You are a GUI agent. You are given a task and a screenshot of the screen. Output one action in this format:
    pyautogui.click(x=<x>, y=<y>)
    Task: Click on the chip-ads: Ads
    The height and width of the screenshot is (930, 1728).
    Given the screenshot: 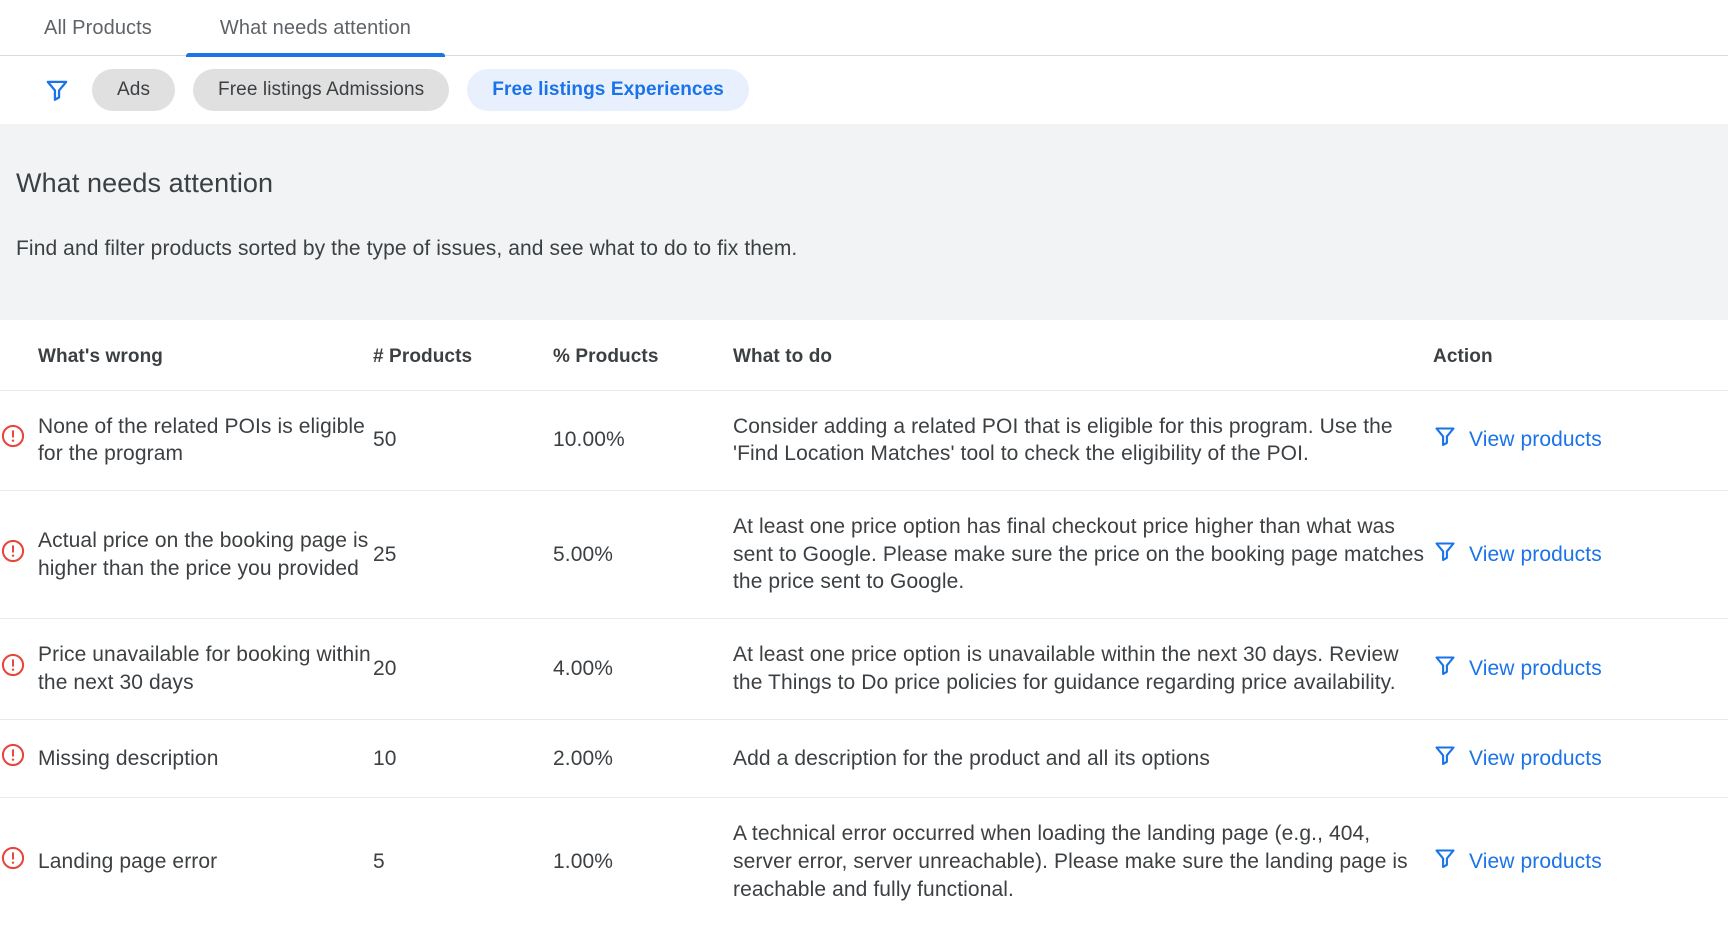 What is the action you would take?
    pyautogui.click(x=134, y=89)
    